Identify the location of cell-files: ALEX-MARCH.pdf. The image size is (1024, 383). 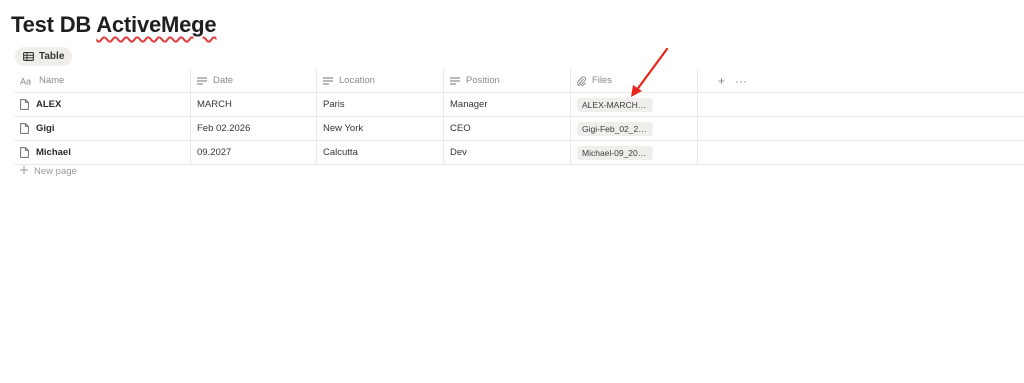
(634, 104).